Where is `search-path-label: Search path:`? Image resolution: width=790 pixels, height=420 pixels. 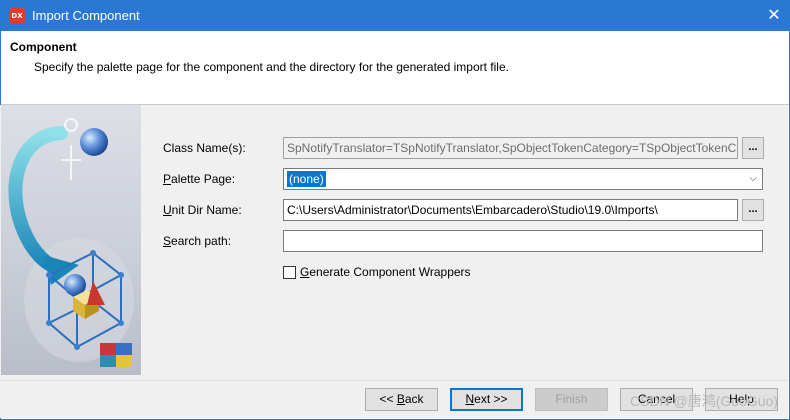 search-path-label: Search path: is located at coordinates (197, 241).